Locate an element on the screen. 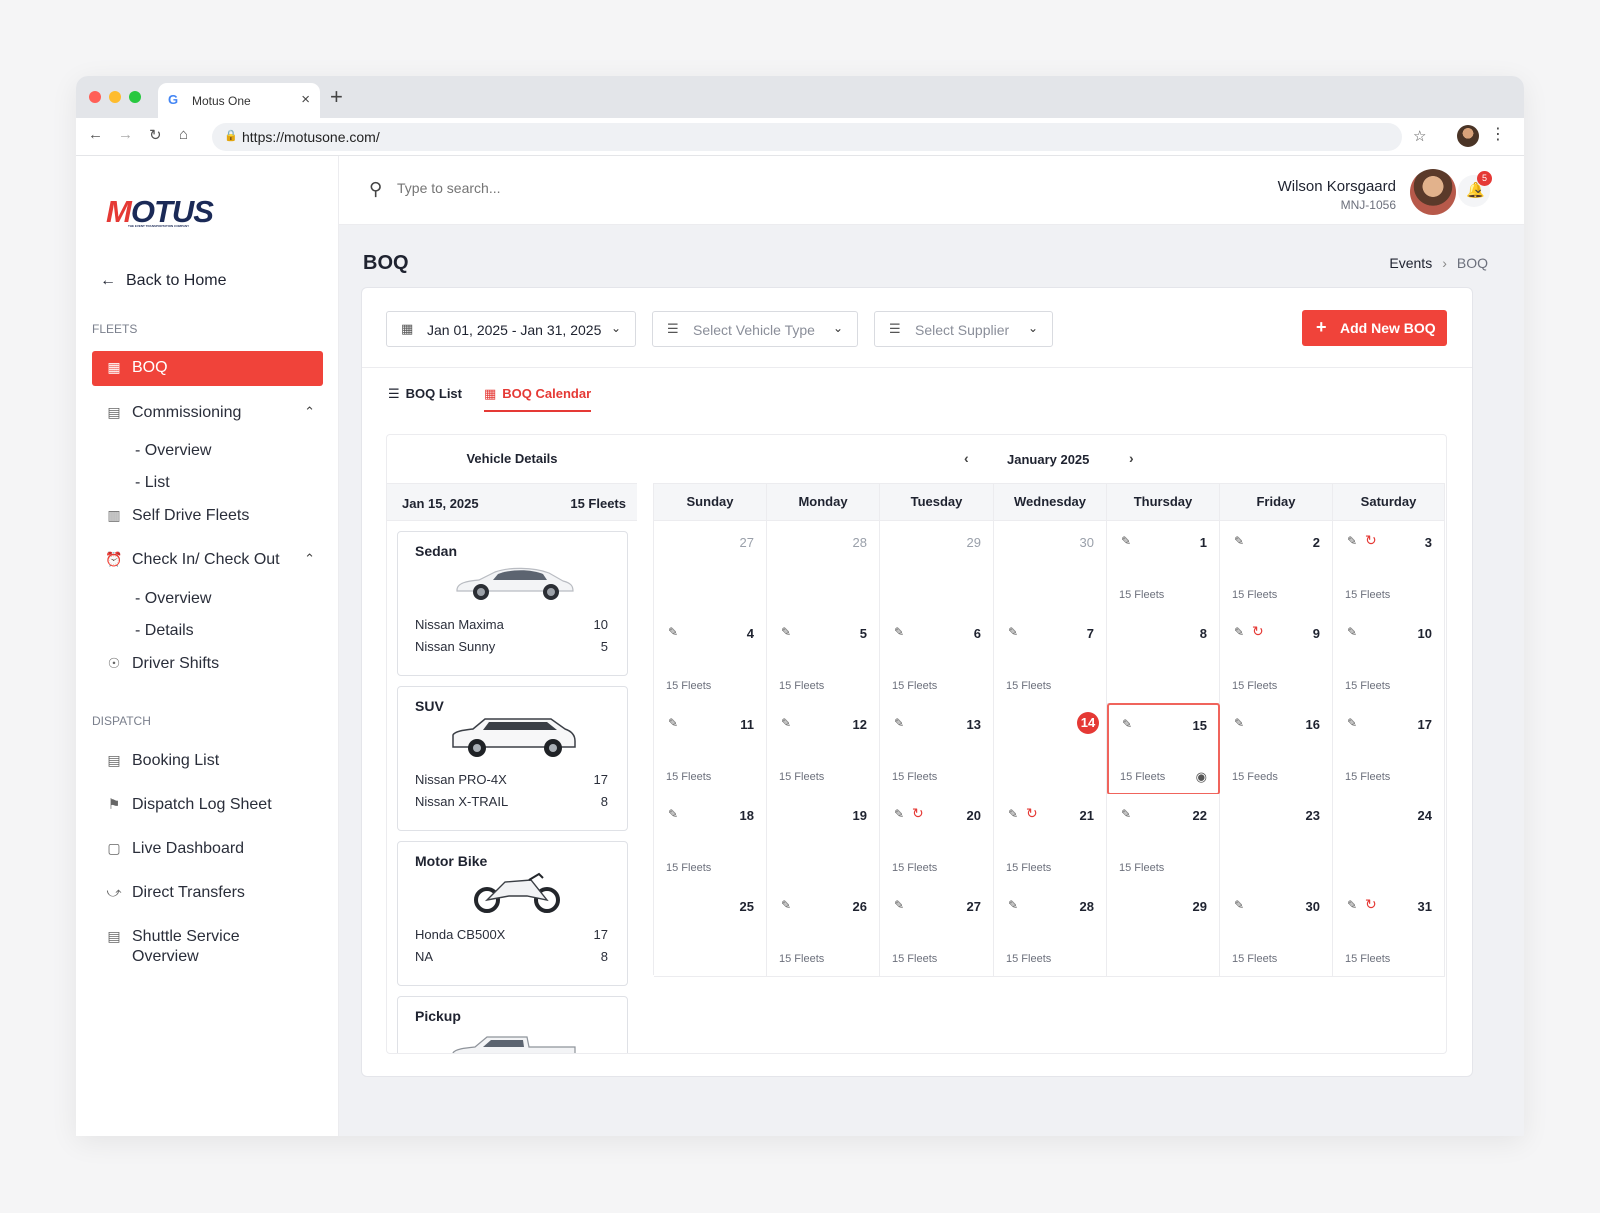 The height and width of the screenshot is (1213, 1600). checkin-overview-link: - Overview is located at coordinates (173, 599).